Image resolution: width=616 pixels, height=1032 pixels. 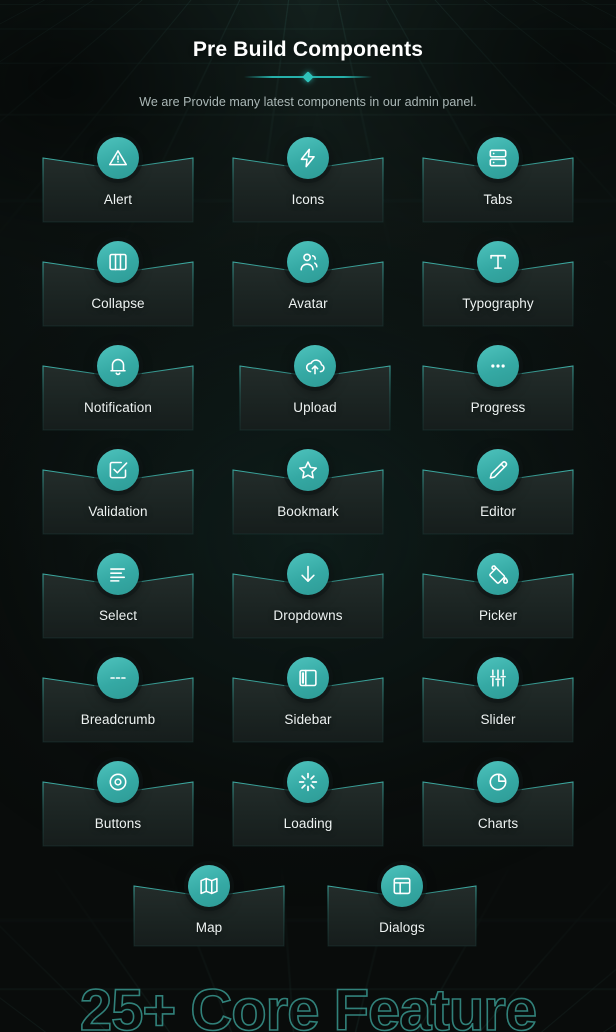 I want to click on component-card-picker: Picker, so click(x=498, y=595).